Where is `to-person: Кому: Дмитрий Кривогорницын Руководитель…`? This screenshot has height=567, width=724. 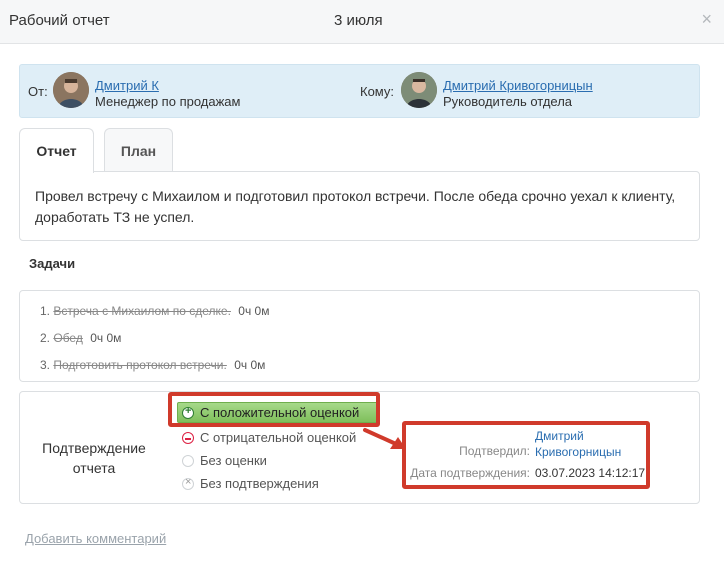 to-person: Кому: Дмитрий Кривогорницын Руководитель… is located at coordinates (525, 92).